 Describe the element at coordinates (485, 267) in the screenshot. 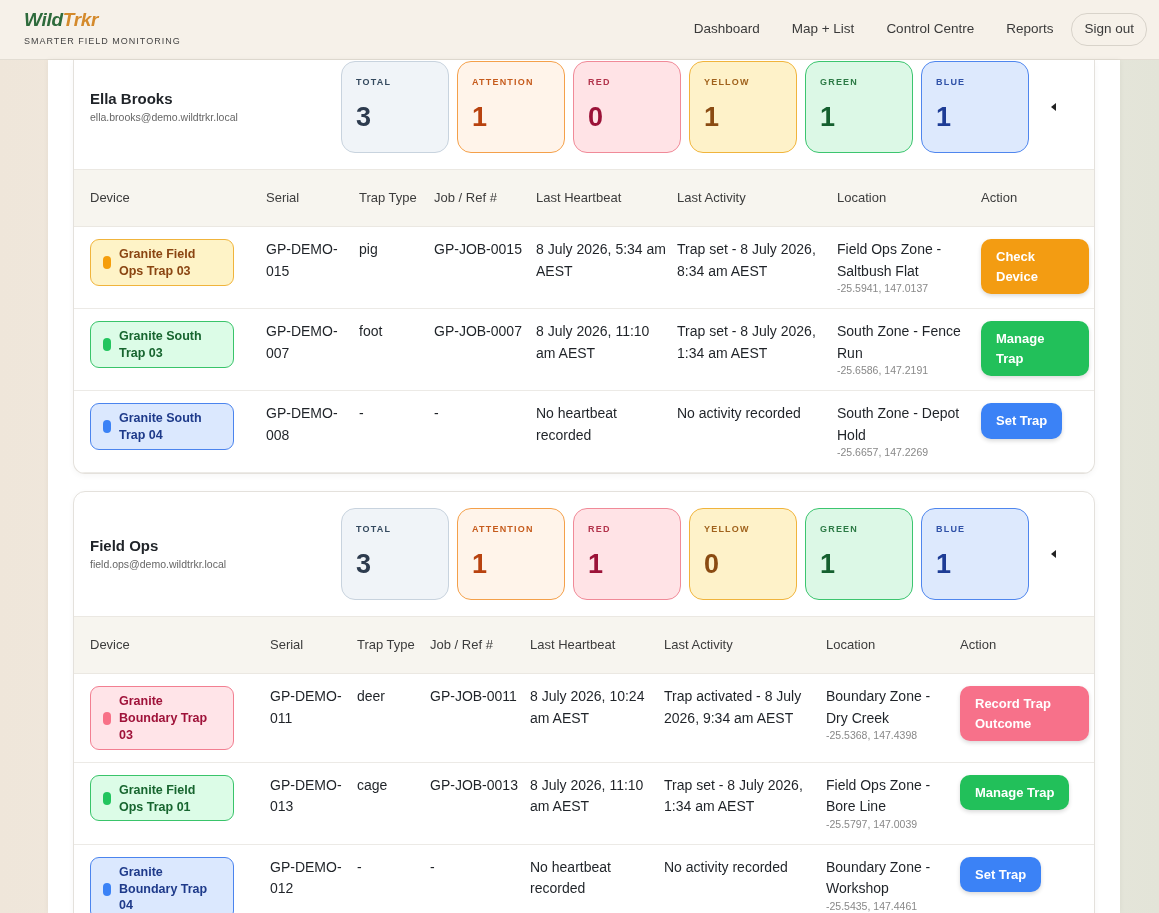

I see `table-cell: GP-JOB-0015` at that location.